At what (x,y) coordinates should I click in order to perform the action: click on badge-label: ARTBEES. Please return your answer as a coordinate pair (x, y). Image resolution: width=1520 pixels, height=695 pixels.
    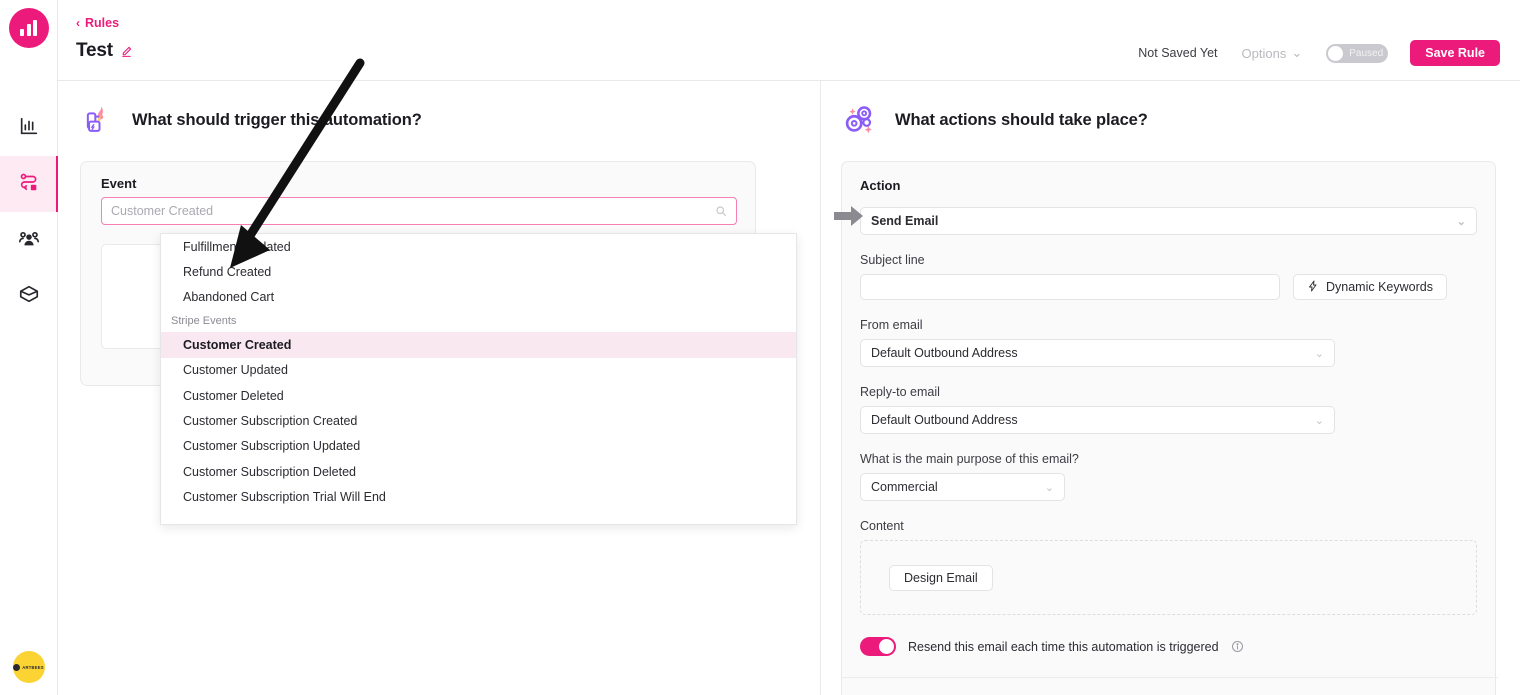
    Looking at the image, I should click on (33, 667).